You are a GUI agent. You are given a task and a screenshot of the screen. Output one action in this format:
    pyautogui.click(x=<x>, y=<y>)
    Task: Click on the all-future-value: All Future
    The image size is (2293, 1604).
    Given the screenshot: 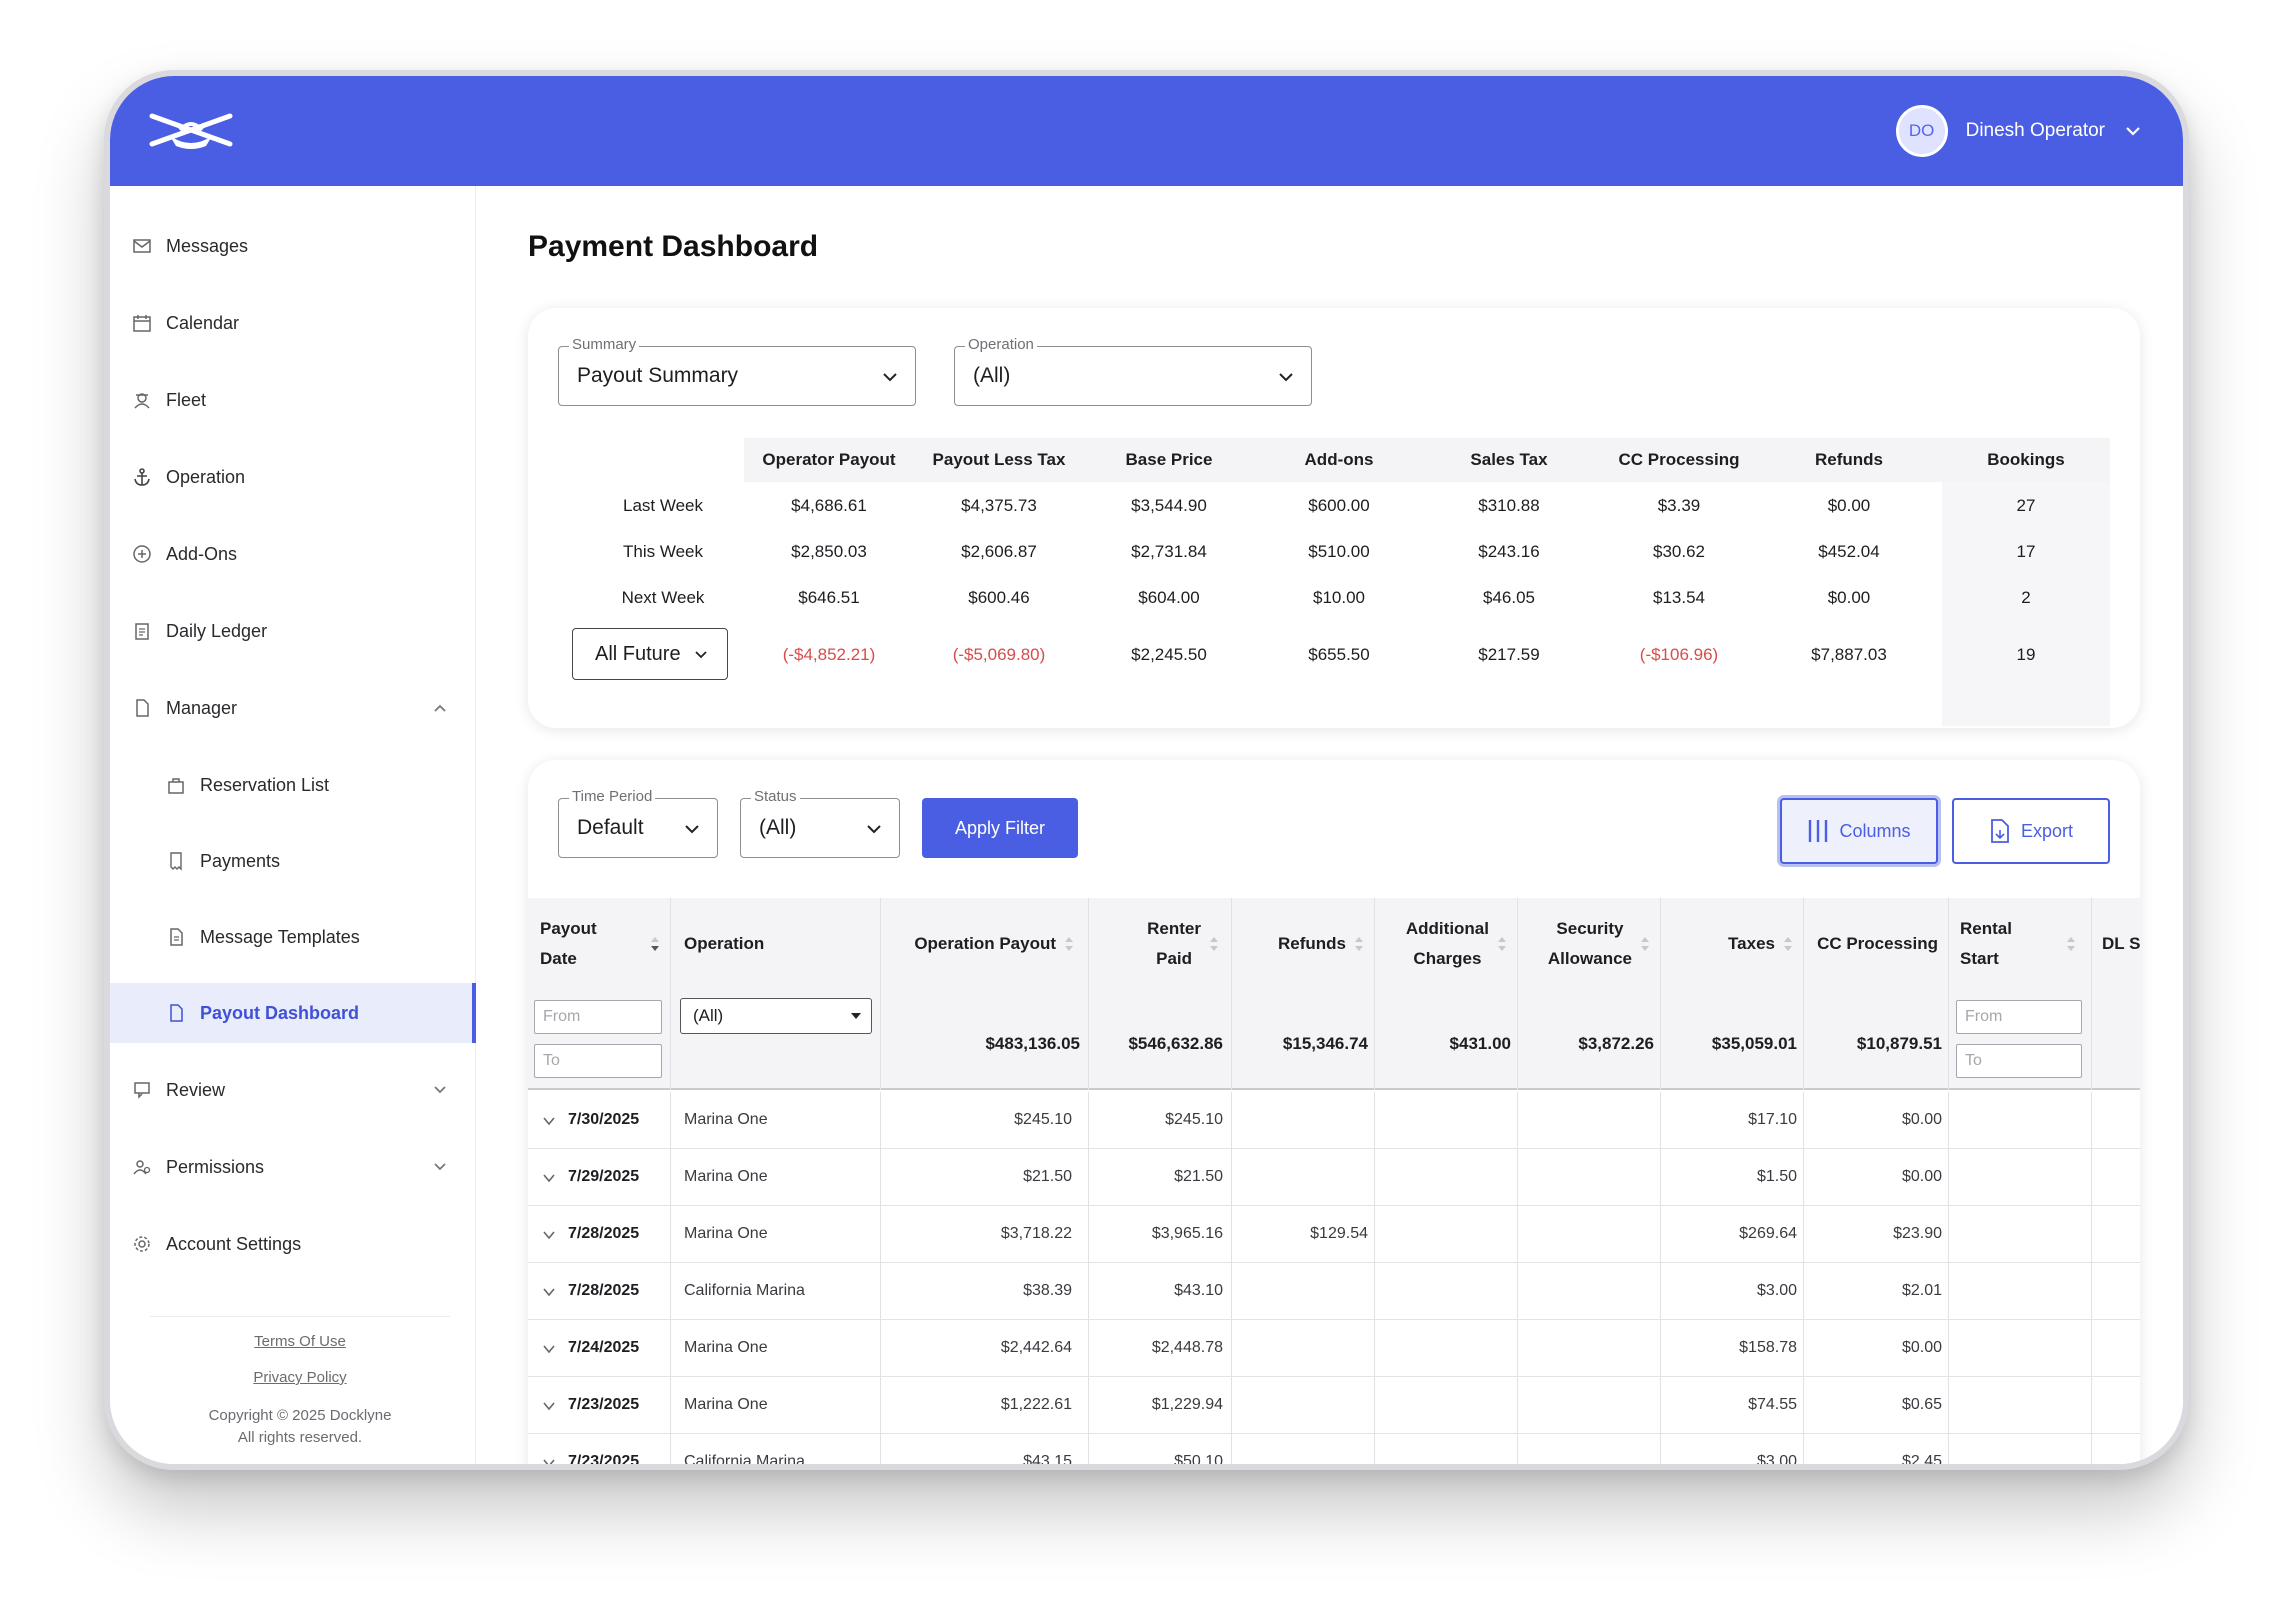 What is the action you would take?
    pyautogui.click(x=638, y=653)
    